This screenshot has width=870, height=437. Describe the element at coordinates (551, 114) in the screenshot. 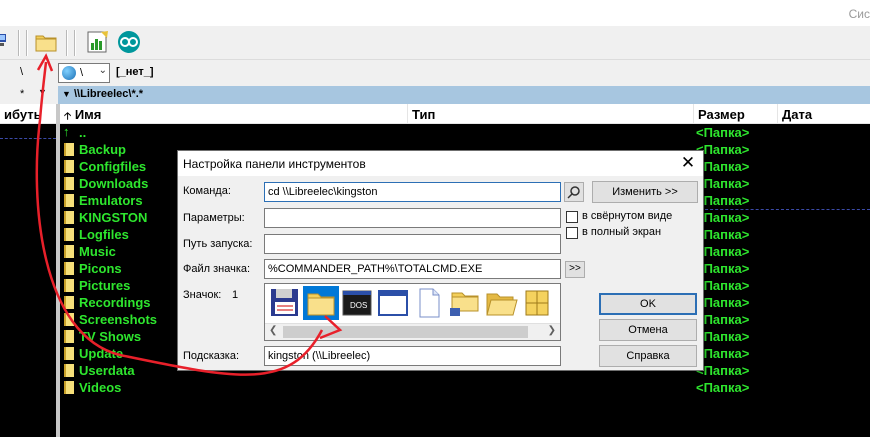

I see `column-type: Тип` at that location.